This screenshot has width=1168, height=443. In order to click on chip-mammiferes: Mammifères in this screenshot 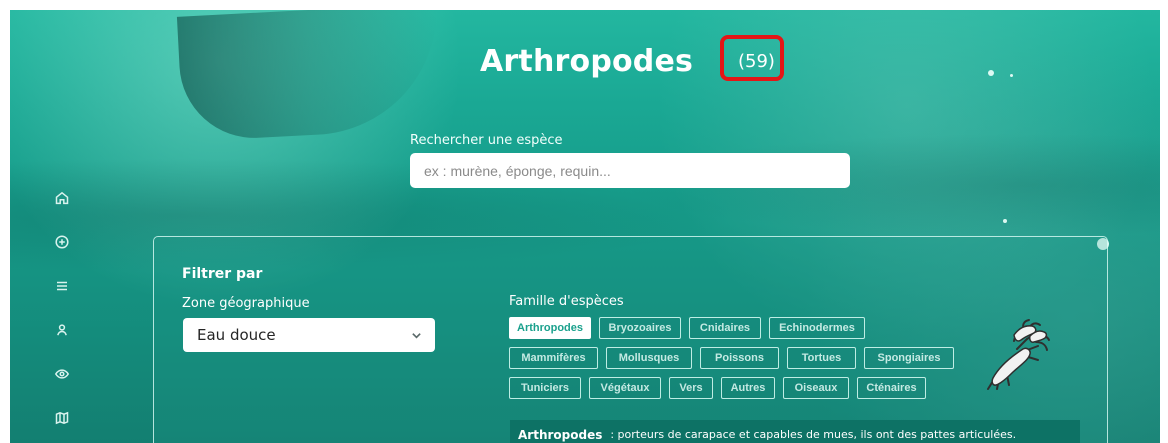, I will do `click(553, 358)`.